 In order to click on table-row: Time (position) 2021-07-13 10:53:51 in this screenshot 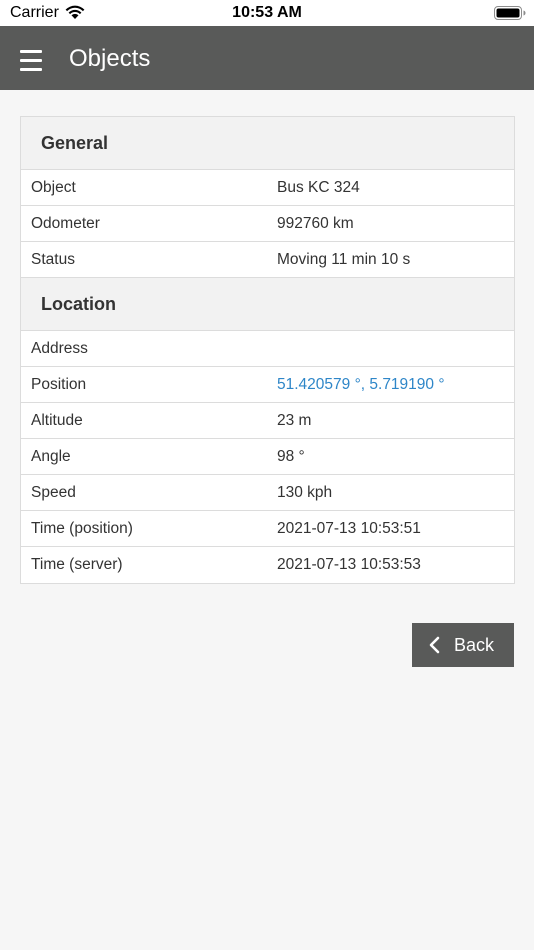, I will do `click(267, 529)`.